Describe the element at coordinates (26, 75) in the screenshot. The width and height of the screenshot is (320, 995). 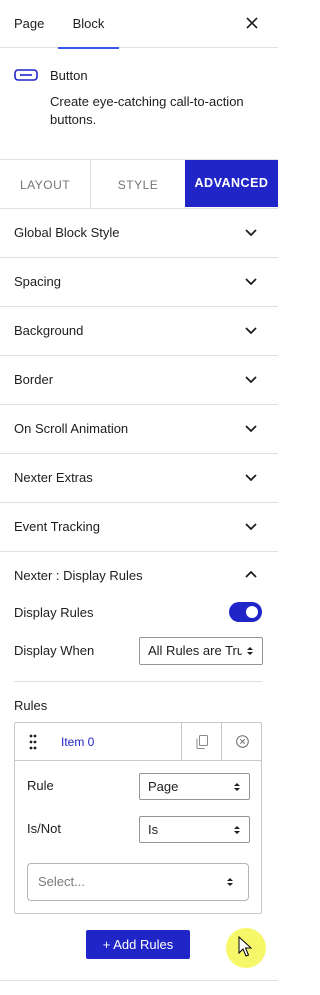
I see `button-block-icon` at that location.